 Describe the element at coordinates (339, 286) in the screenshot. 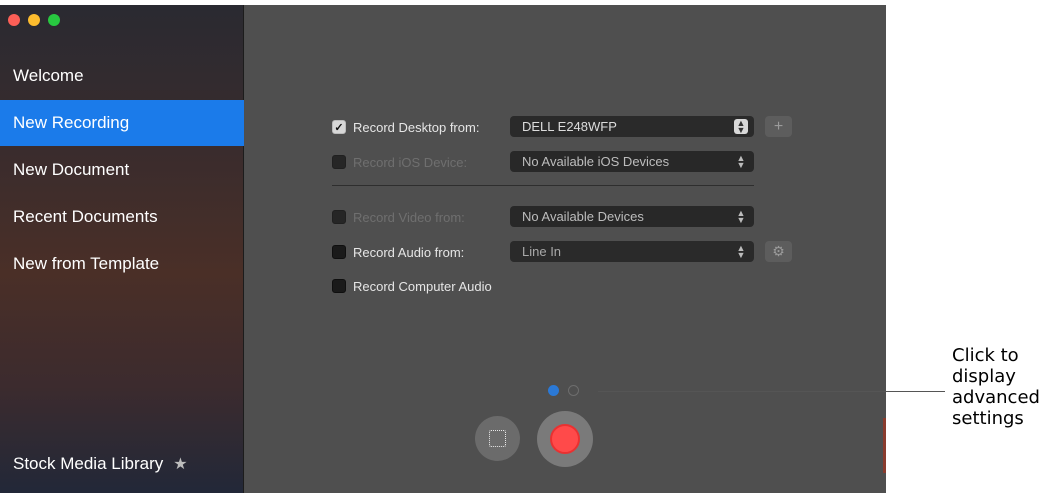

I see `record-computer-audio-checkbox` at that location.